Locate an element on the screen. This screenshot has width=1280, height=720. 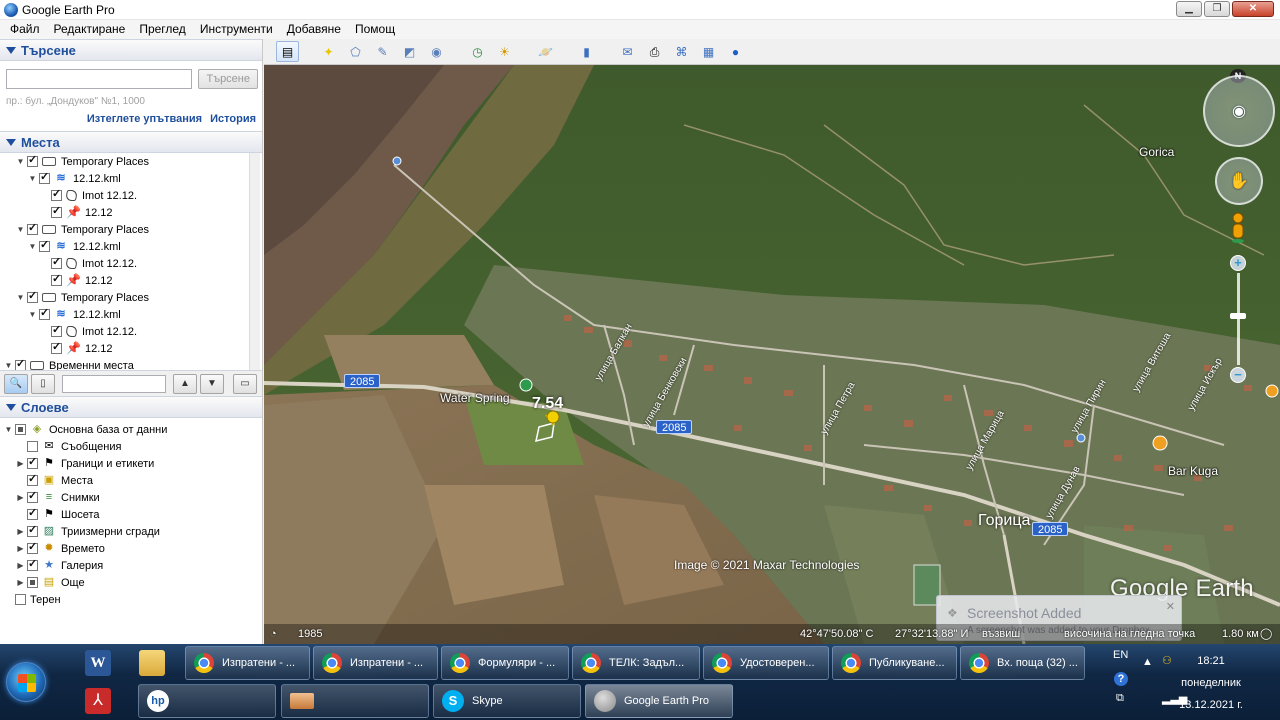
taskbar-google-earth: Google Earth Pro is located at coordinates (659, 701).